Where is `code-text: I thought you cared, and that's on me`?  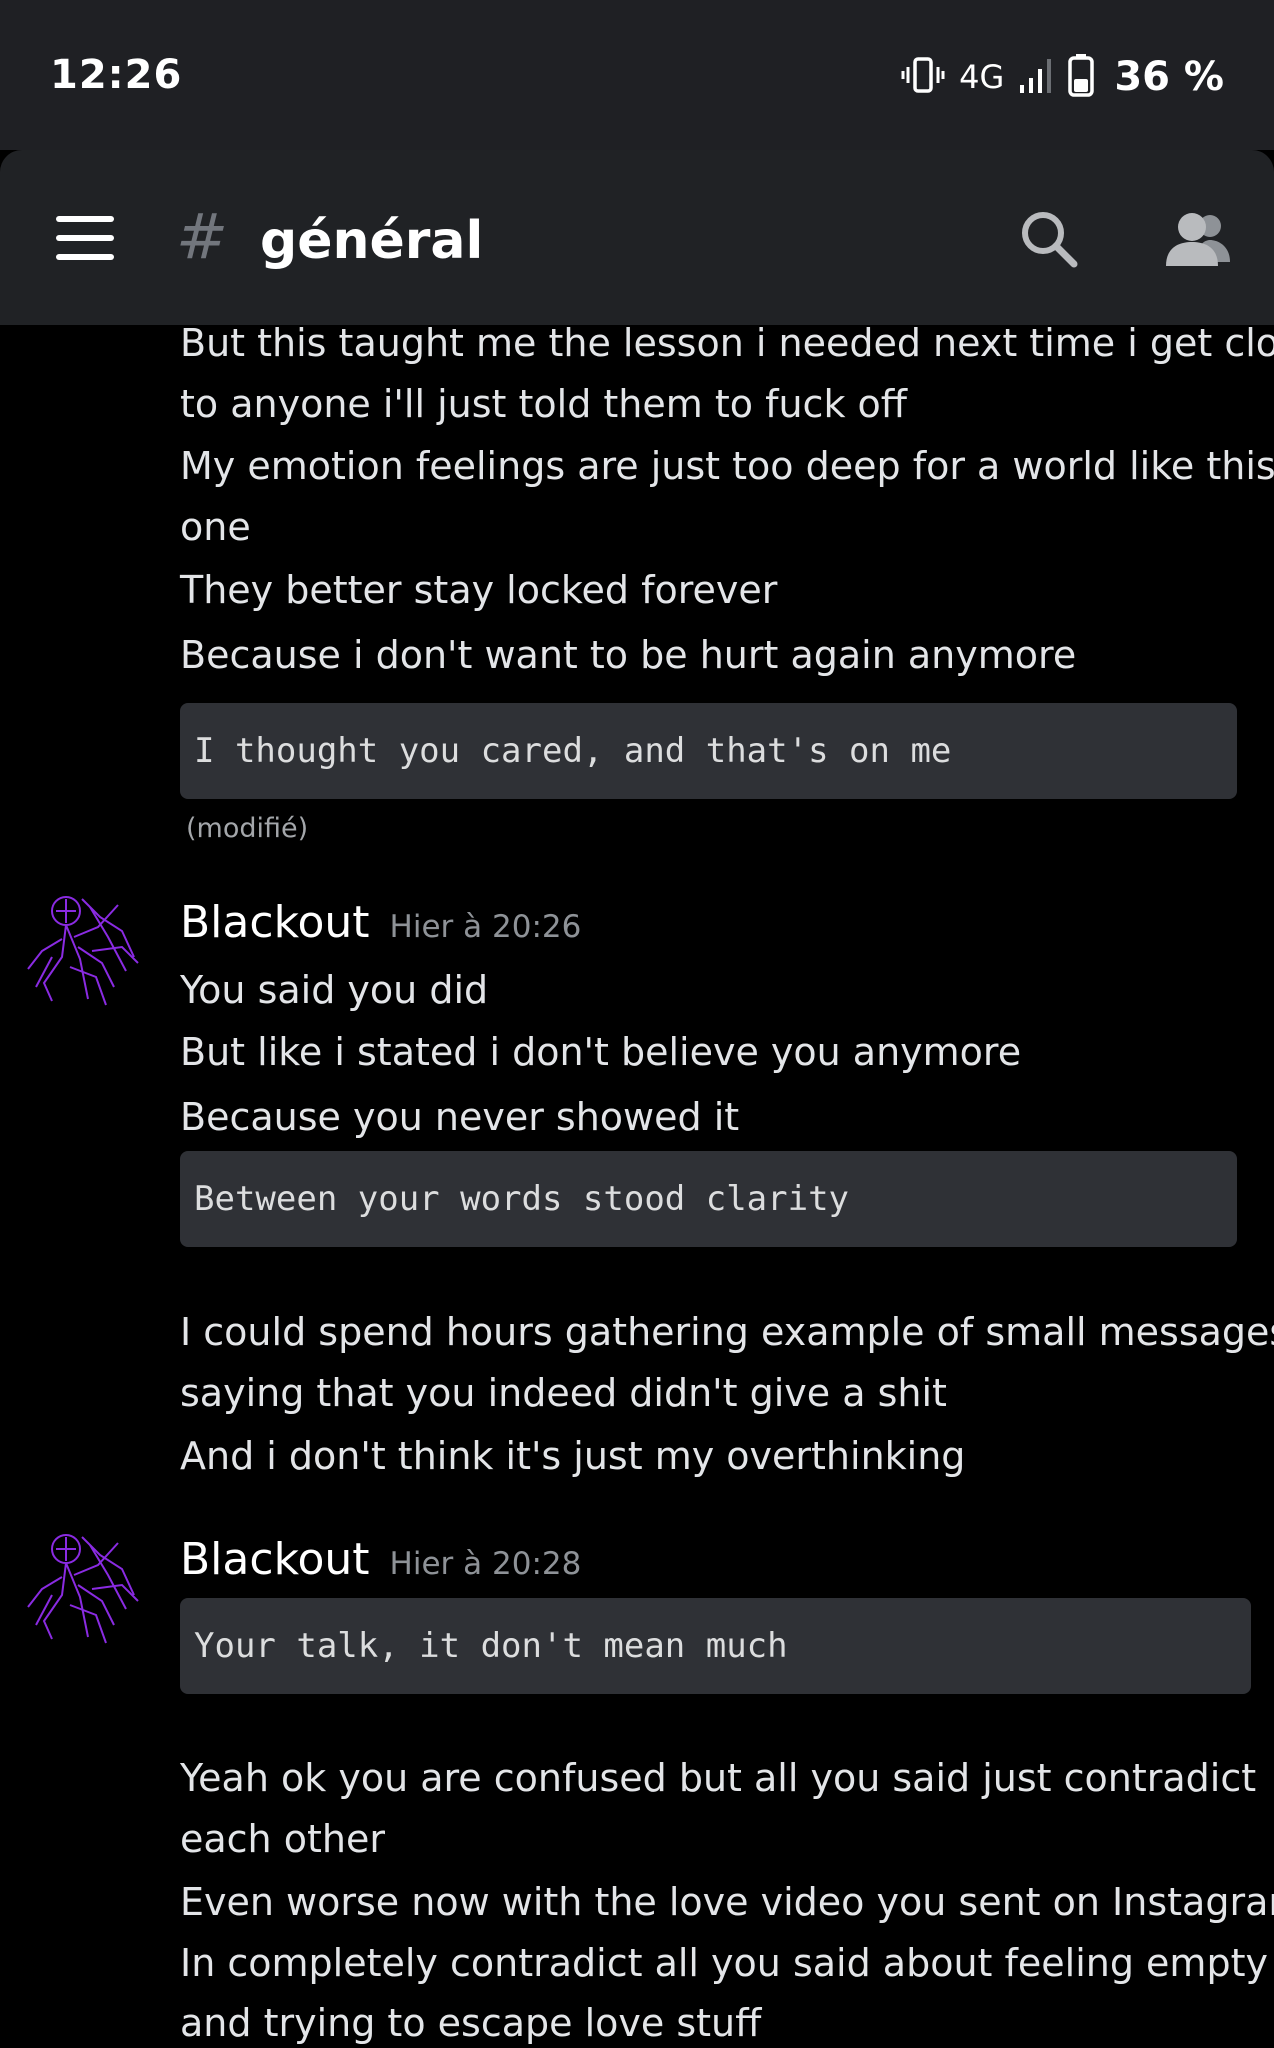
code-text: I thought you cared, and that's on me is located at coordinates (573, 751).